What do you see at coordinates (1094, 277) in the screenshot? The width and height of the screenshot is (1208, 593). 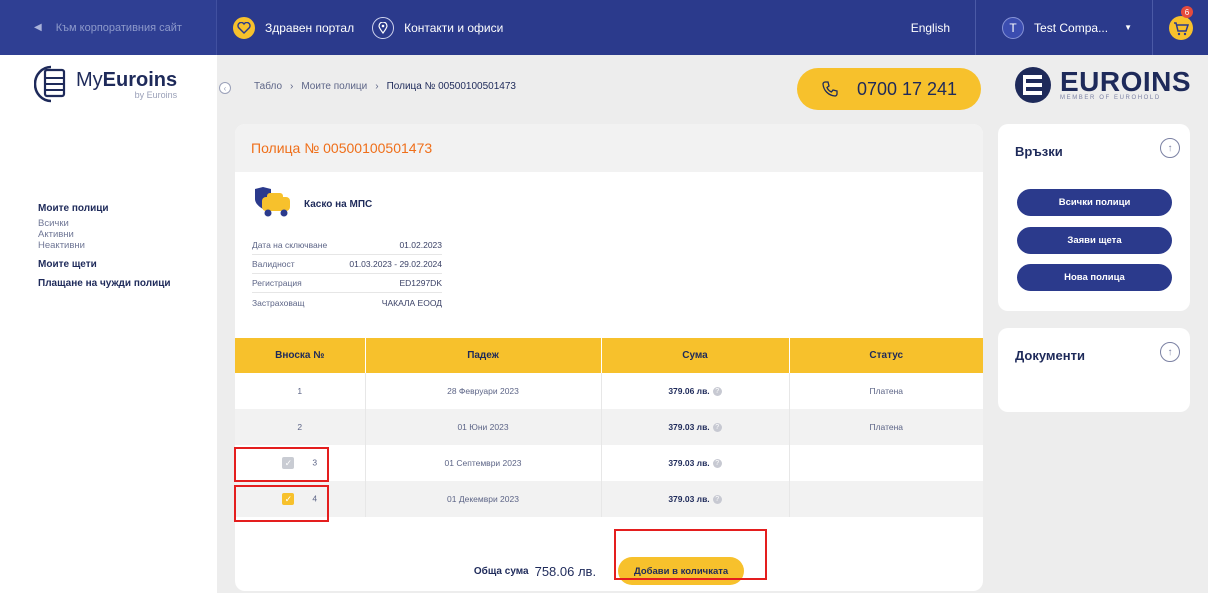 I see `new-policy-button: Нова полица` at bounding box center [1094, 277].